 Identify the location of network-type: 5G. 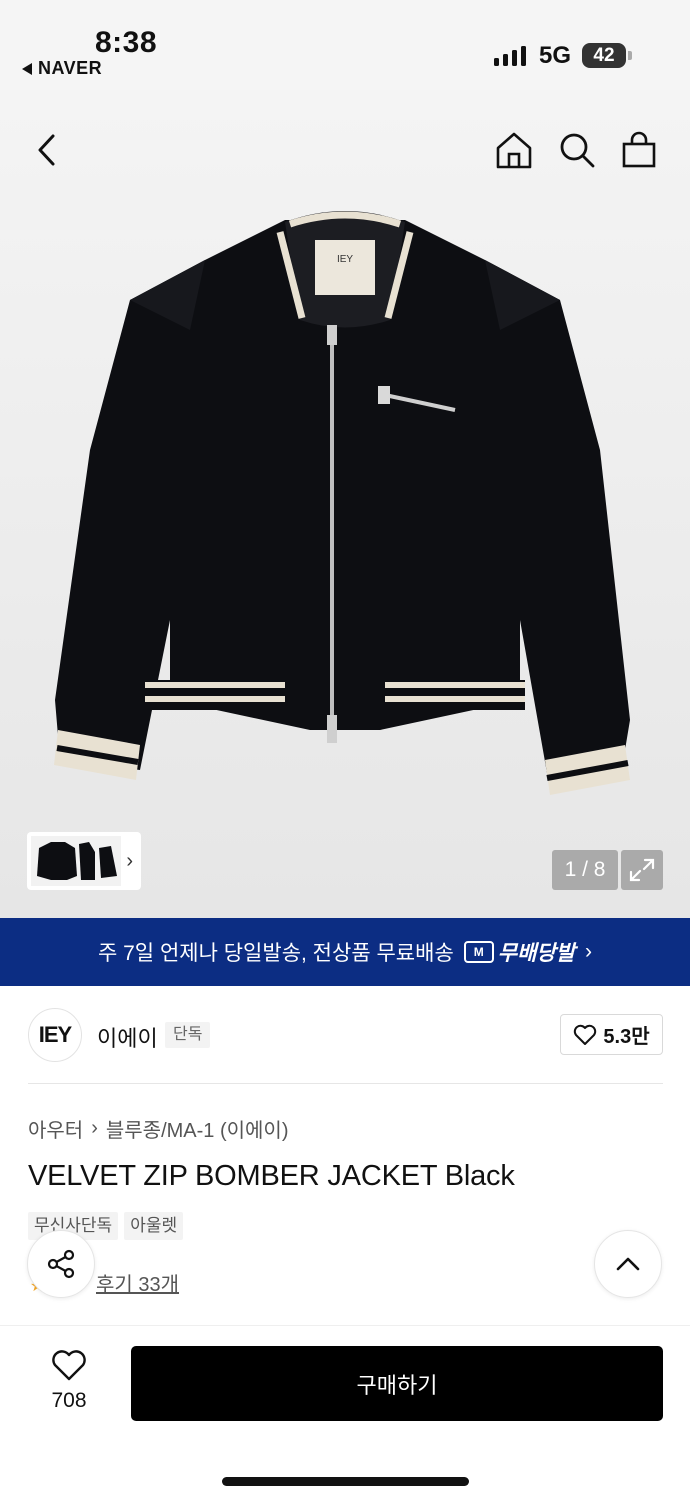
(555, 55).